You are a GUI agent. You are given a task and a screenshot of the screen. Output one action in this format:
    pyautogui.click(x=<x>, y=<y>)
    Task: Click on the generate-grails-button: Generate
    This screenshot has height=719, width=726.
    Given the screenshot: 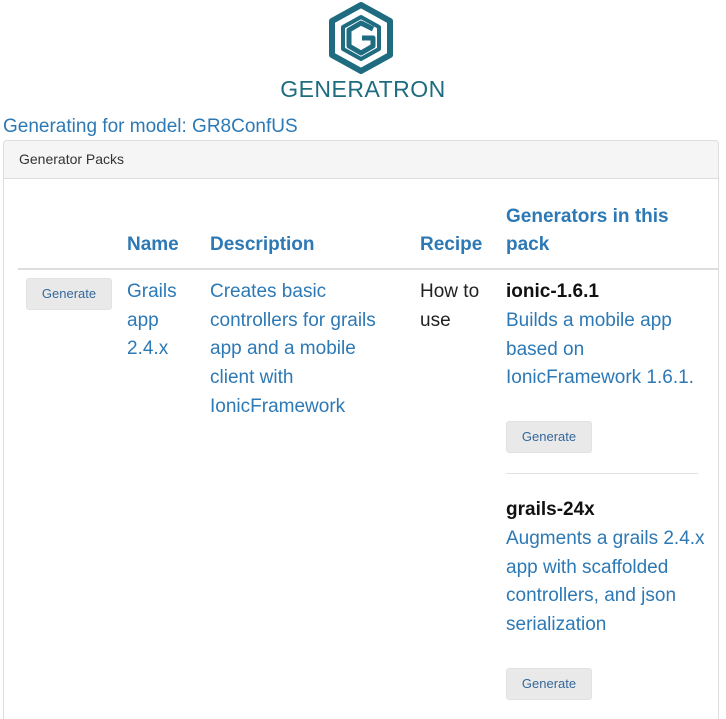 What is the action you would take?
    pyautogui.click(x=549, y=684)
    